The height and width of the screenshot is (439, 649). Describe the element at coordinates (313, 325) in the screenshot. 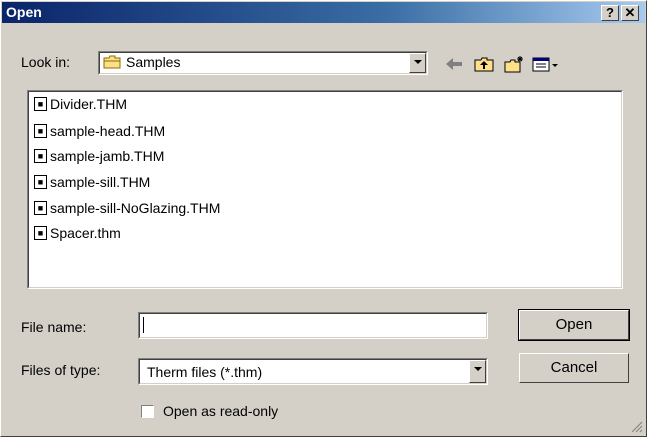

I see `file-name-input` at that location.